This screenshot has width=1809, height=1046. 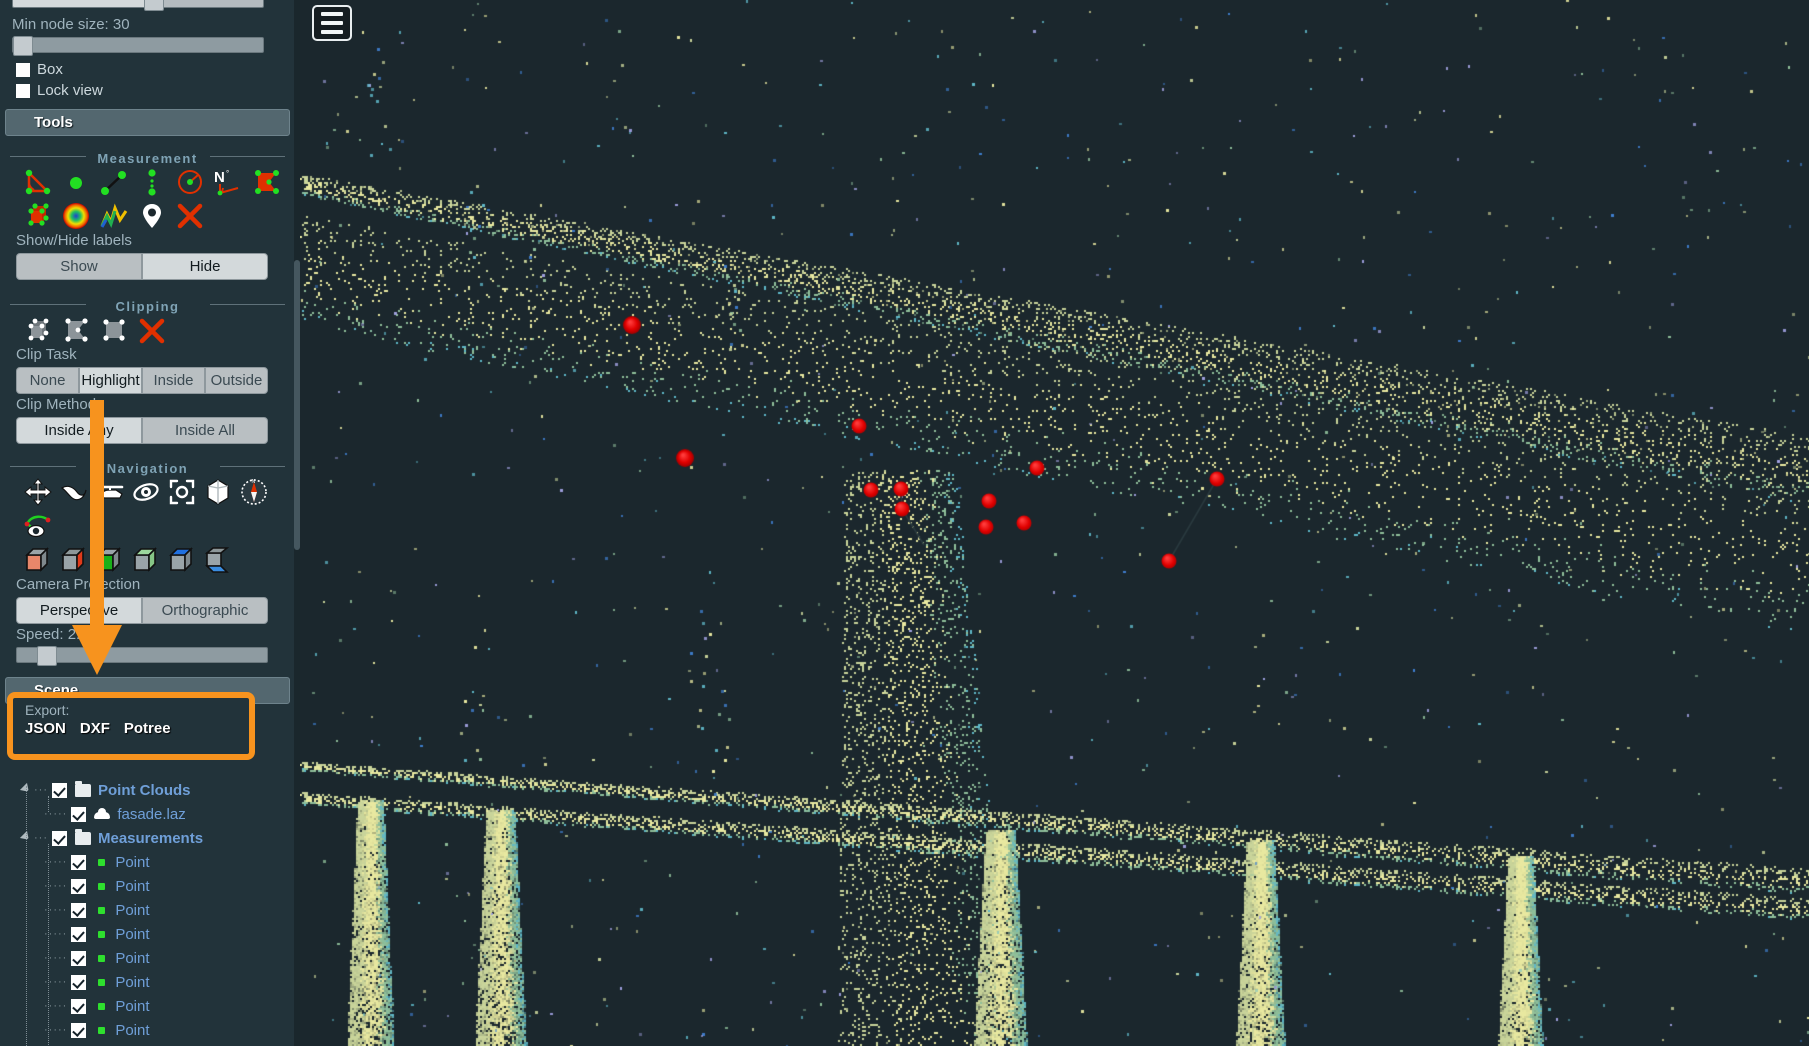 I want to click on remove-all-measurements-icon, so click(x=190, y=216).